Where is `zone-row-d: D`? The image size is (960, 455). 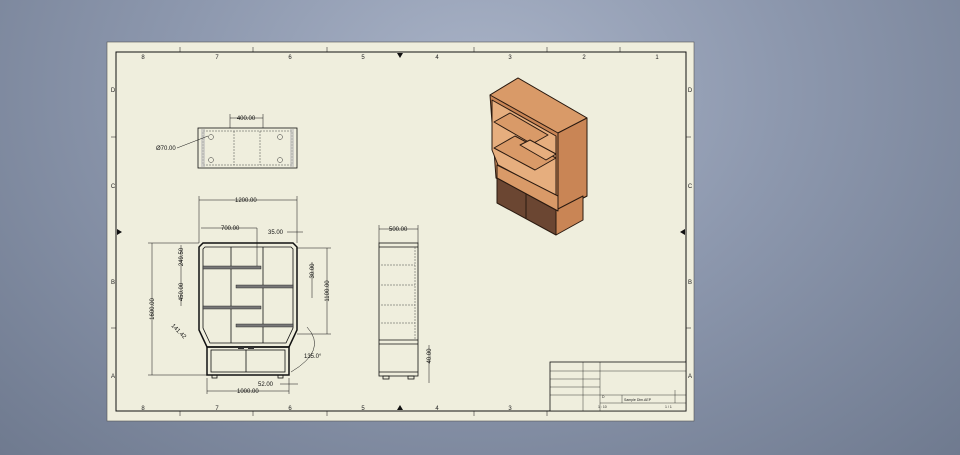 zone-row-d: D is located at coordinates (113, 91).